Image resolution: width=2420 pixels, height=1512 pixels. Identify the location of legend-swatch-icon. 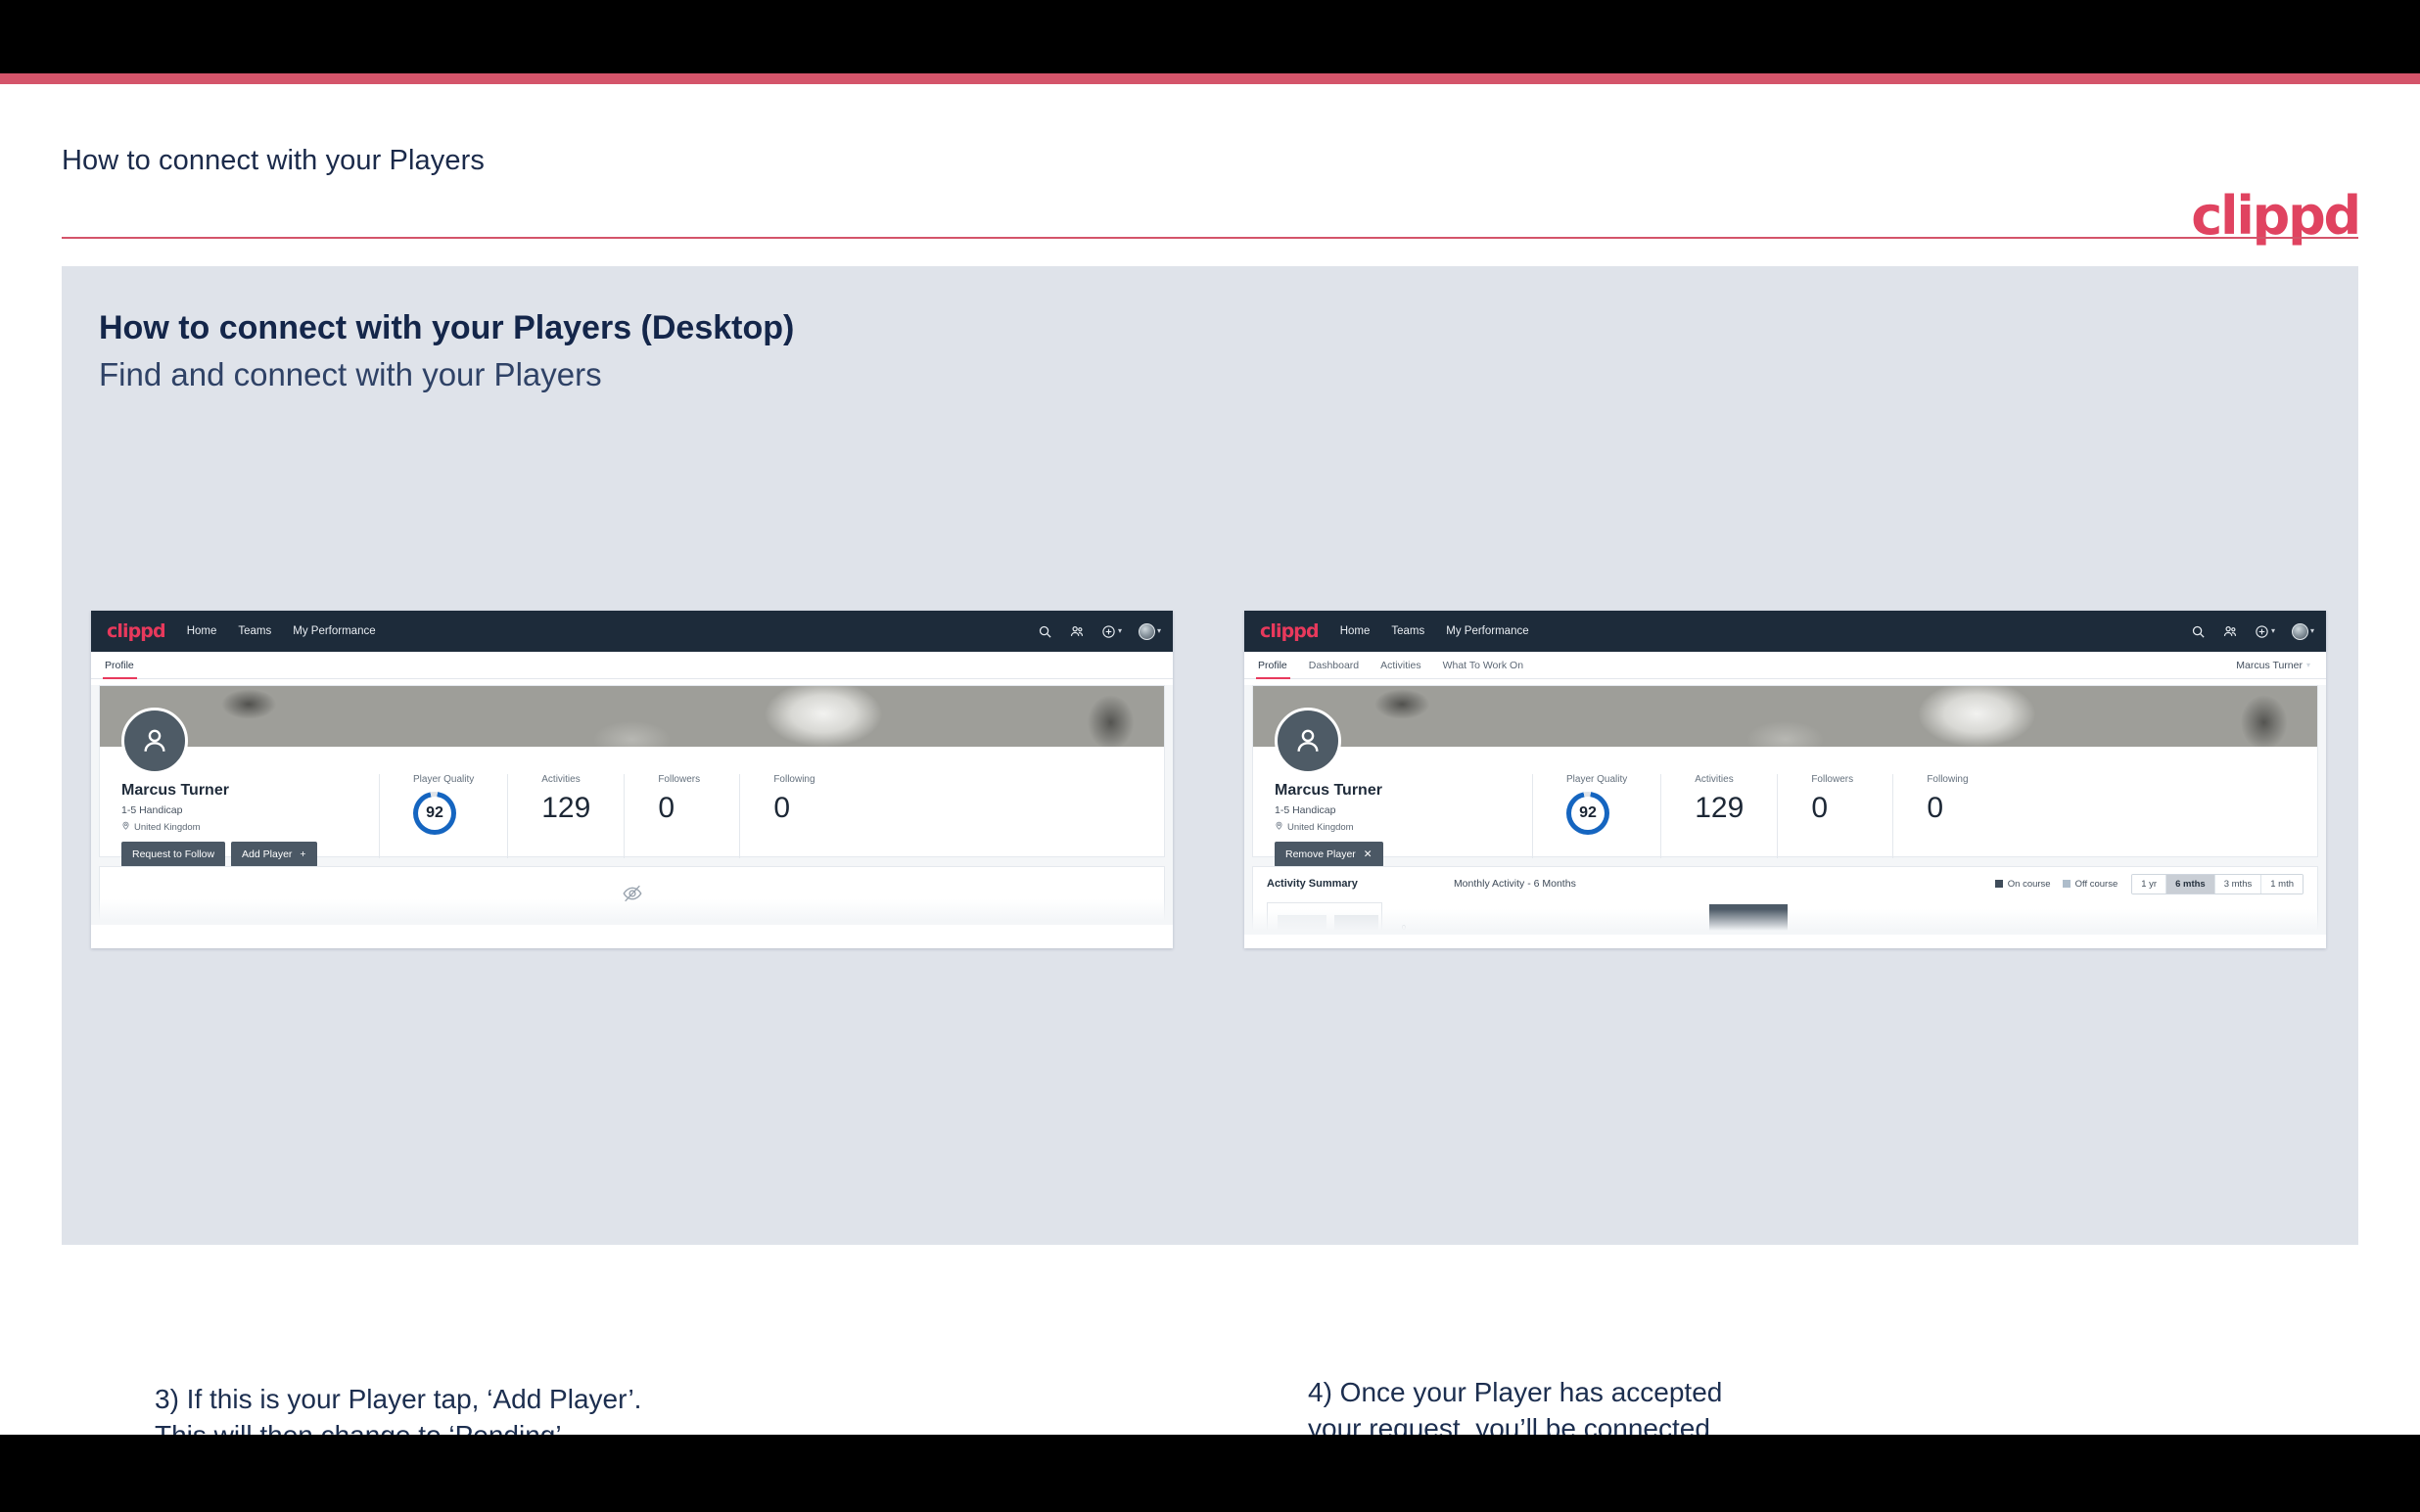
(2066, 884).